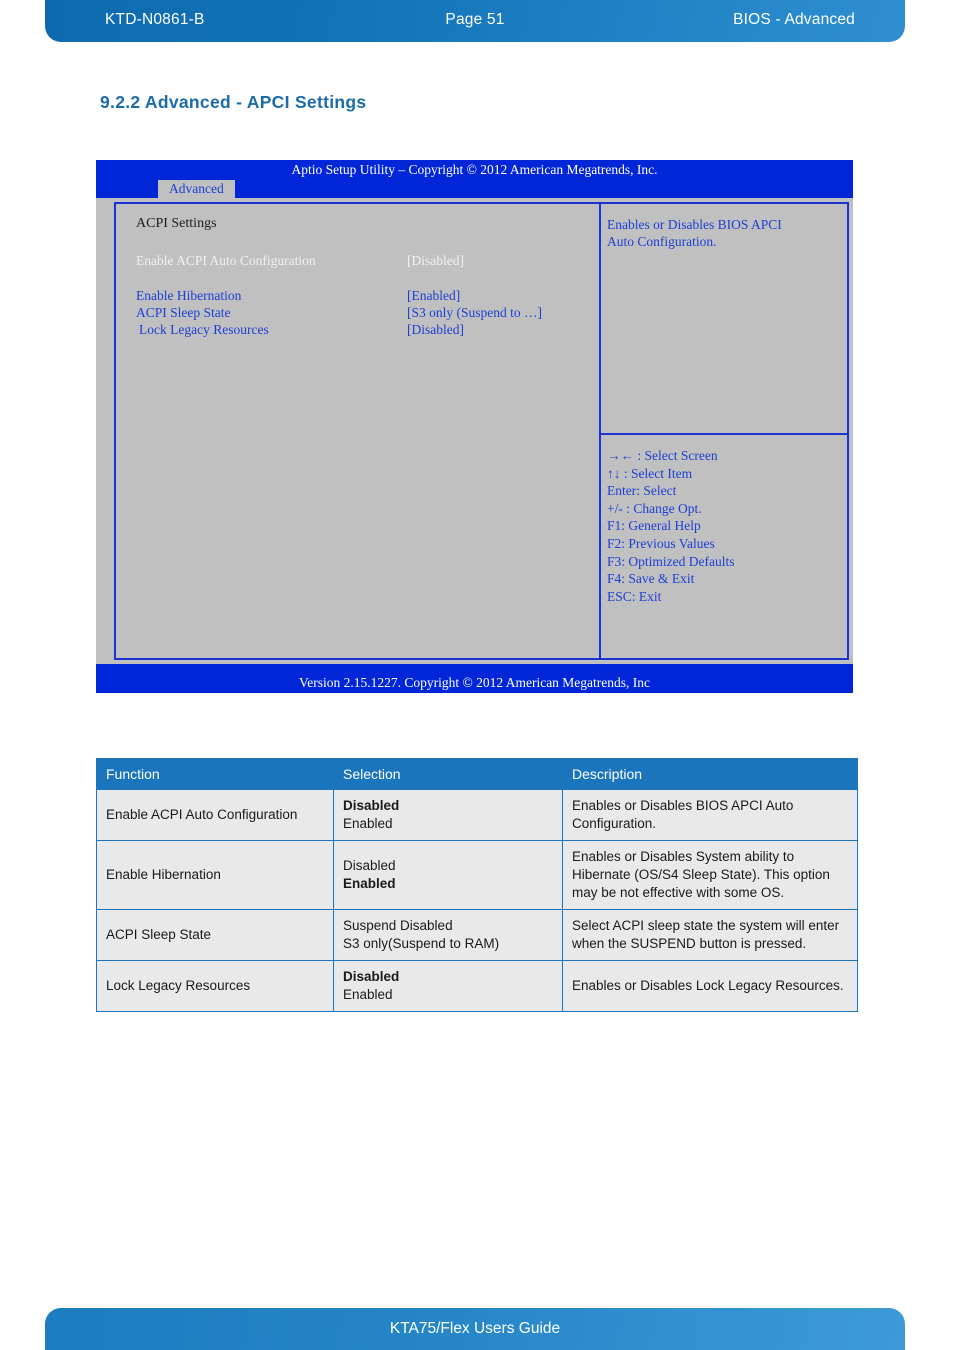 The image size is (954, 1350). I want to click on page-footer: KTA75/Flex Users Guide, so click(475, 1329).